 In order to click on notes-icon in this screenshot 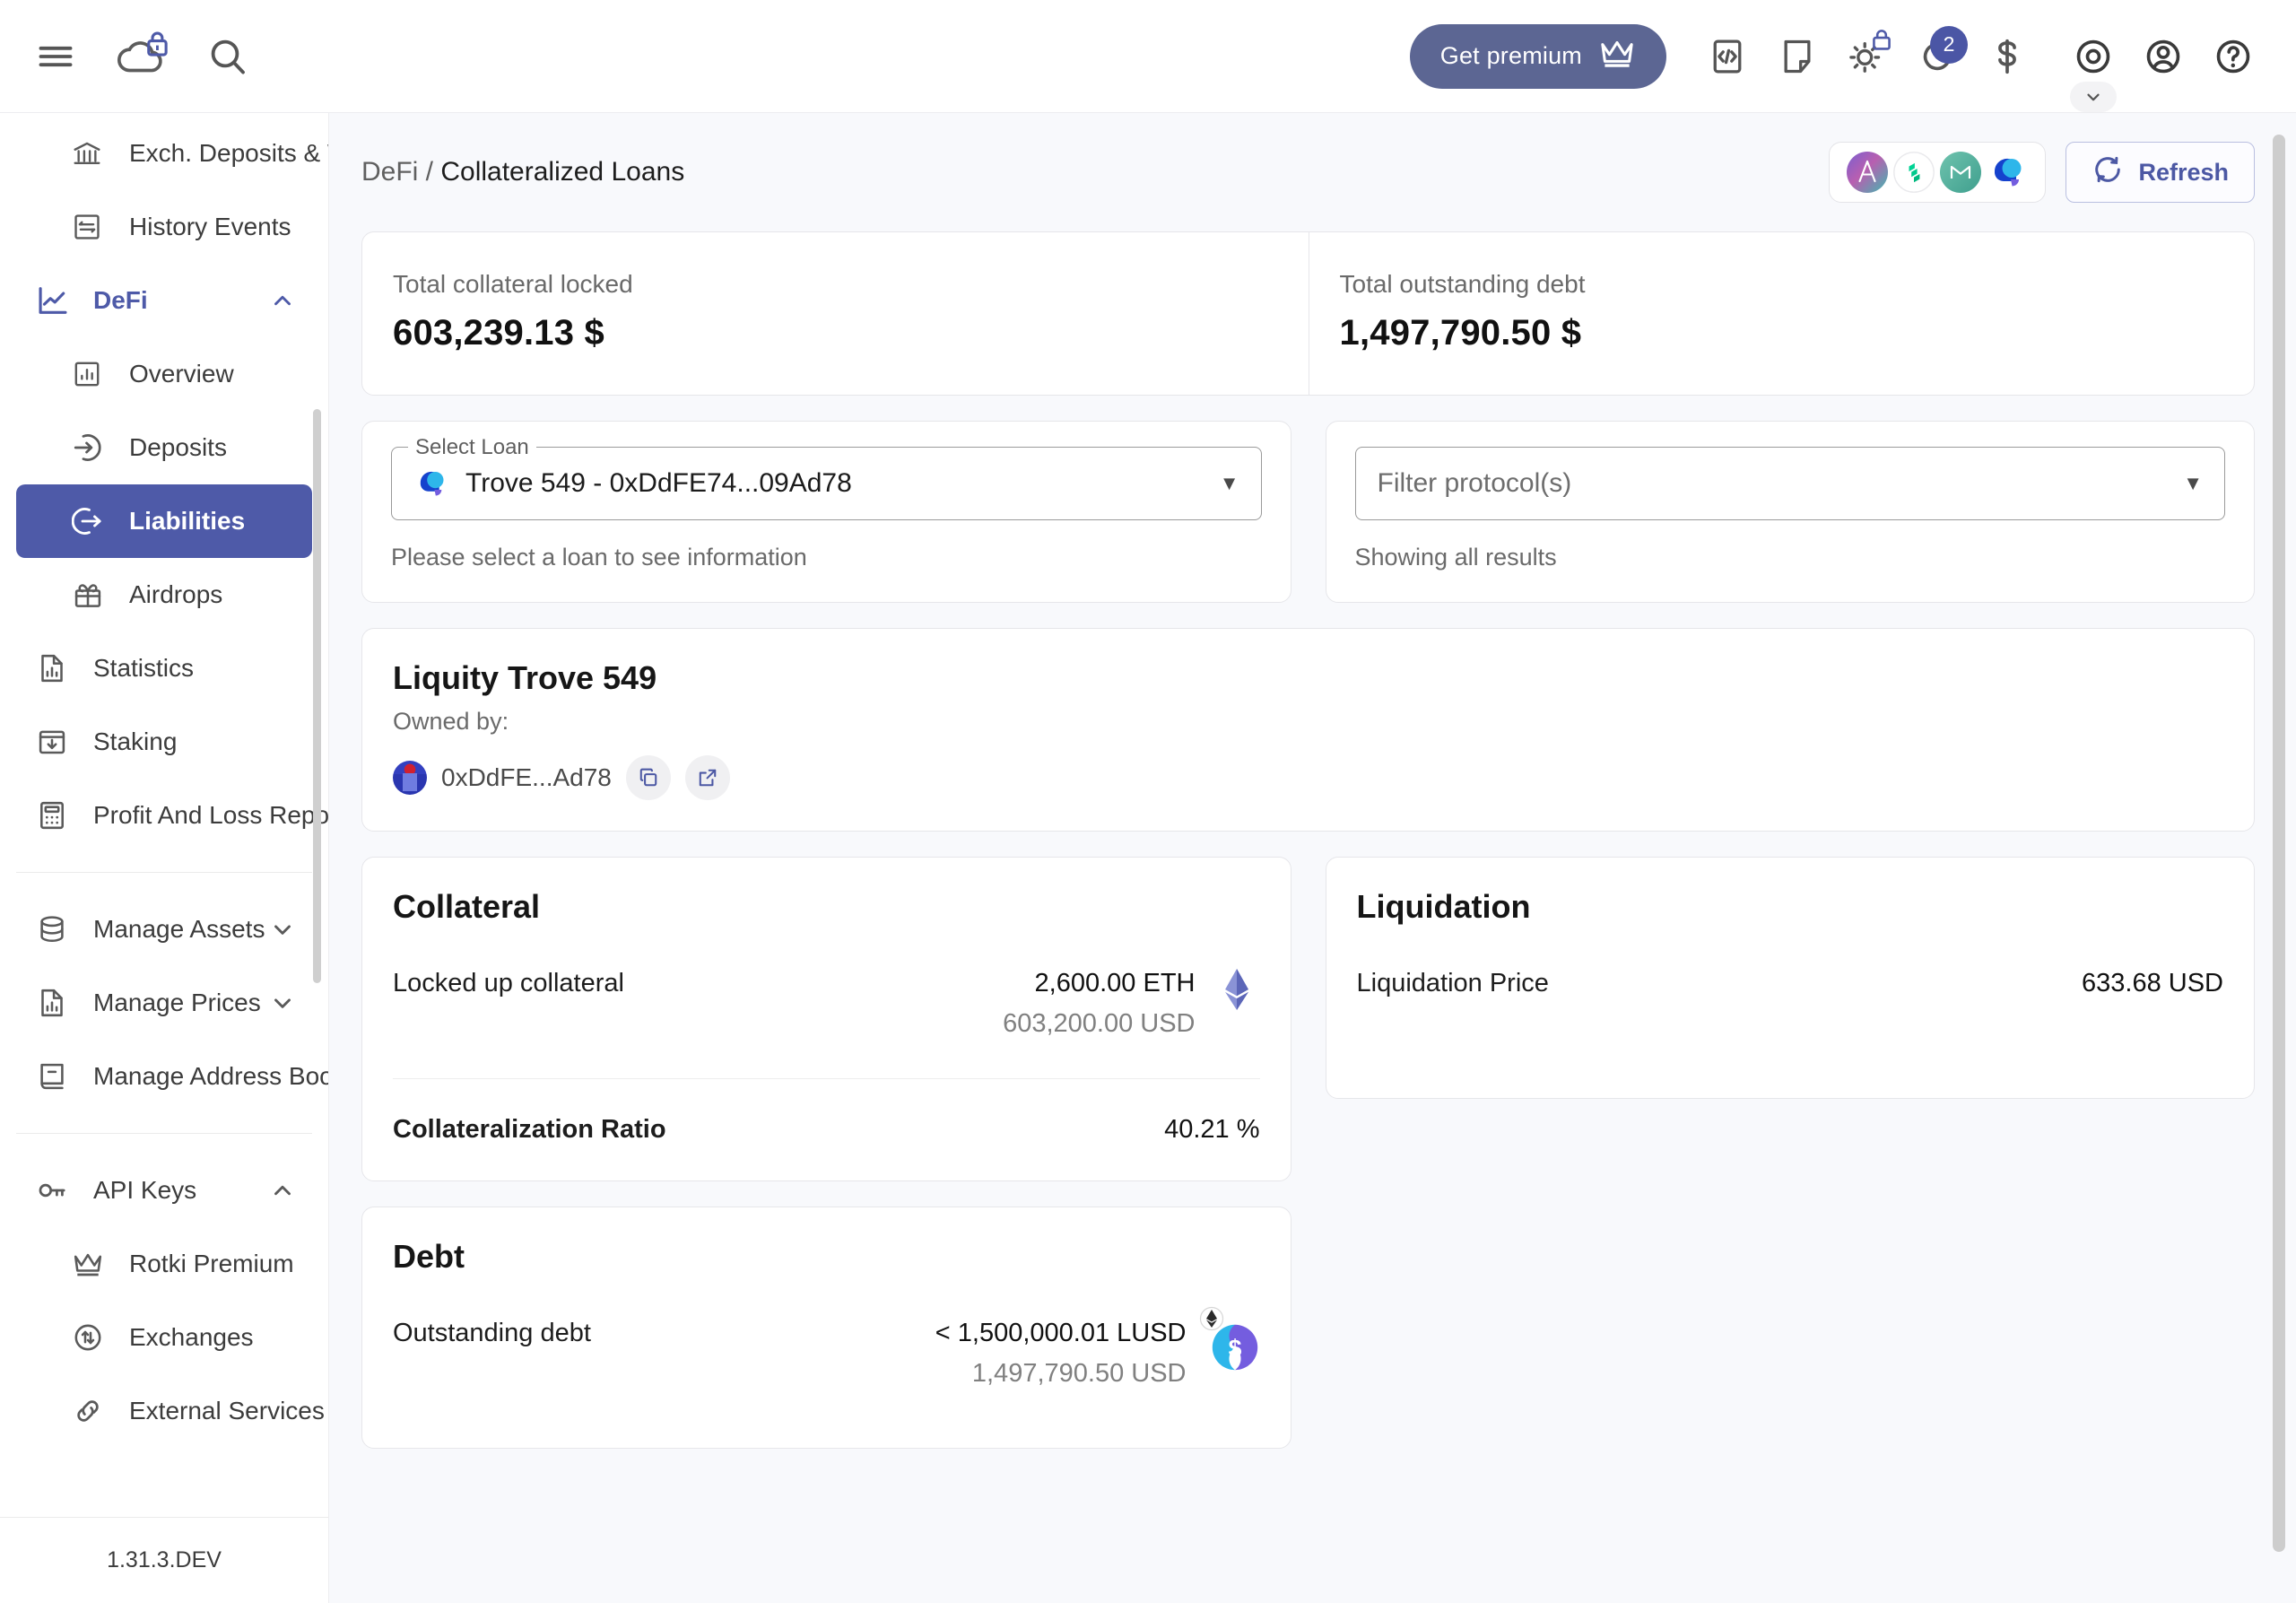, I will do `click(1797, 57)`.